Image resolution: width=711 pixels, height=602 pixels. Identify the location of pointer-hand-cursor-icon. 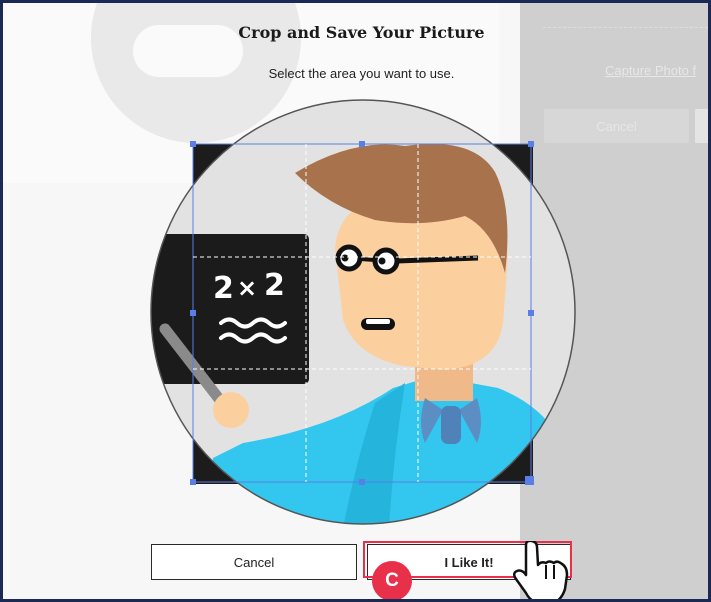
(541, 570).